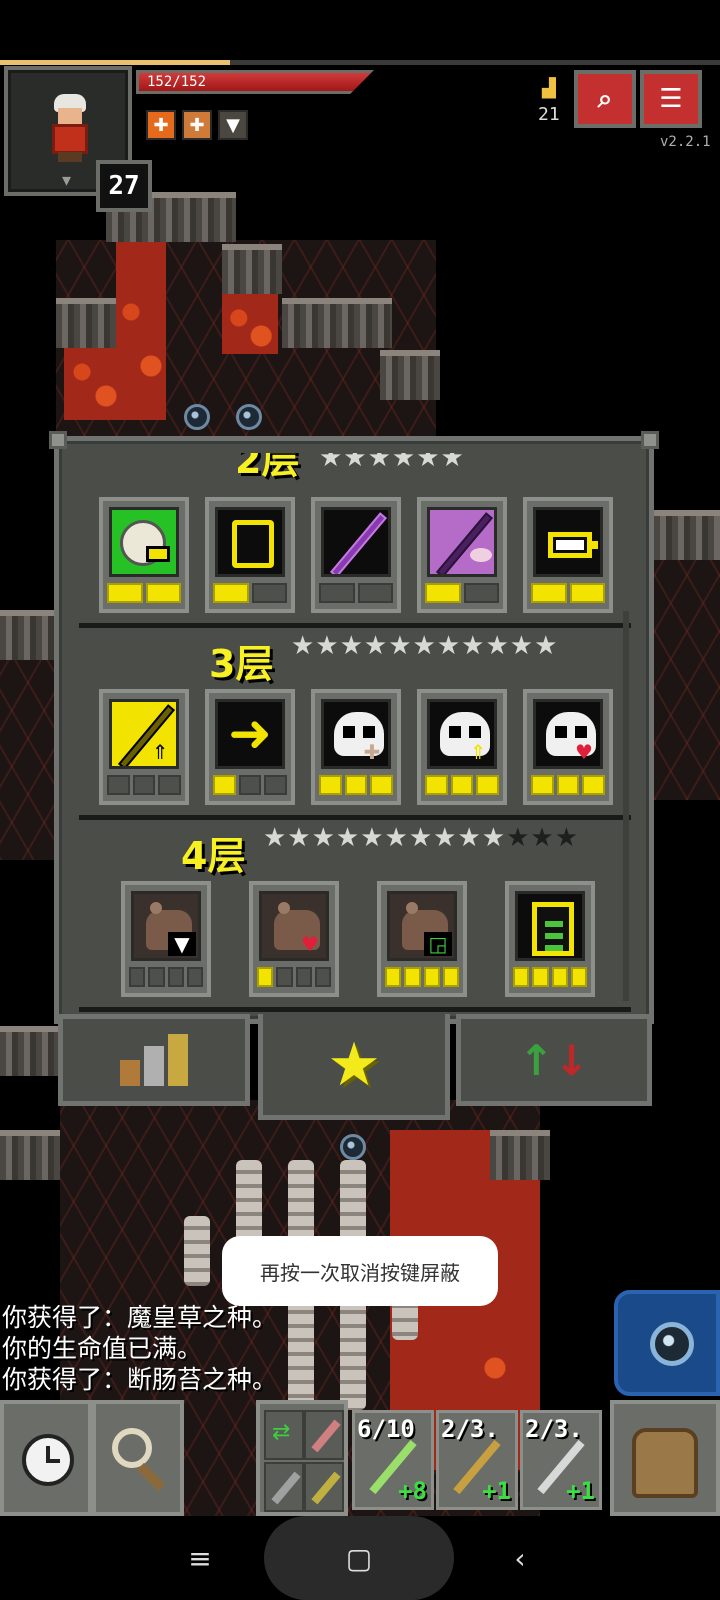 This screenshot has height=1600, width=720. I want to click on badge-skull: ✚, so click(356, 747).